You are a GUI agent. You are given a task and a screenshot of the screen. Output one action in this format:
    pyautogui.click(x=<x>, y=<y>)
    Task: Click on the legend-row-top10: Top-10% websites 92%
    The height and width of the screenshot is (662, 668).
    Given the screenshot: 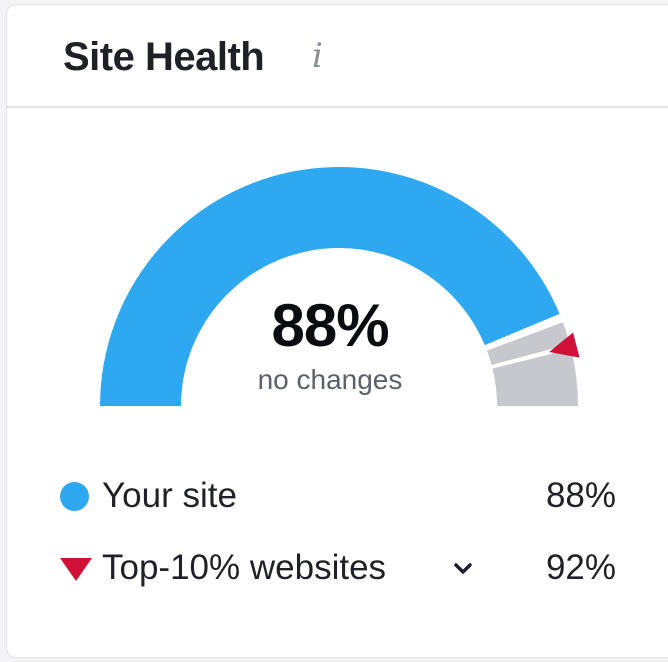 What is the action you would take?
    pyautogui.click(x=336, y=568)
    